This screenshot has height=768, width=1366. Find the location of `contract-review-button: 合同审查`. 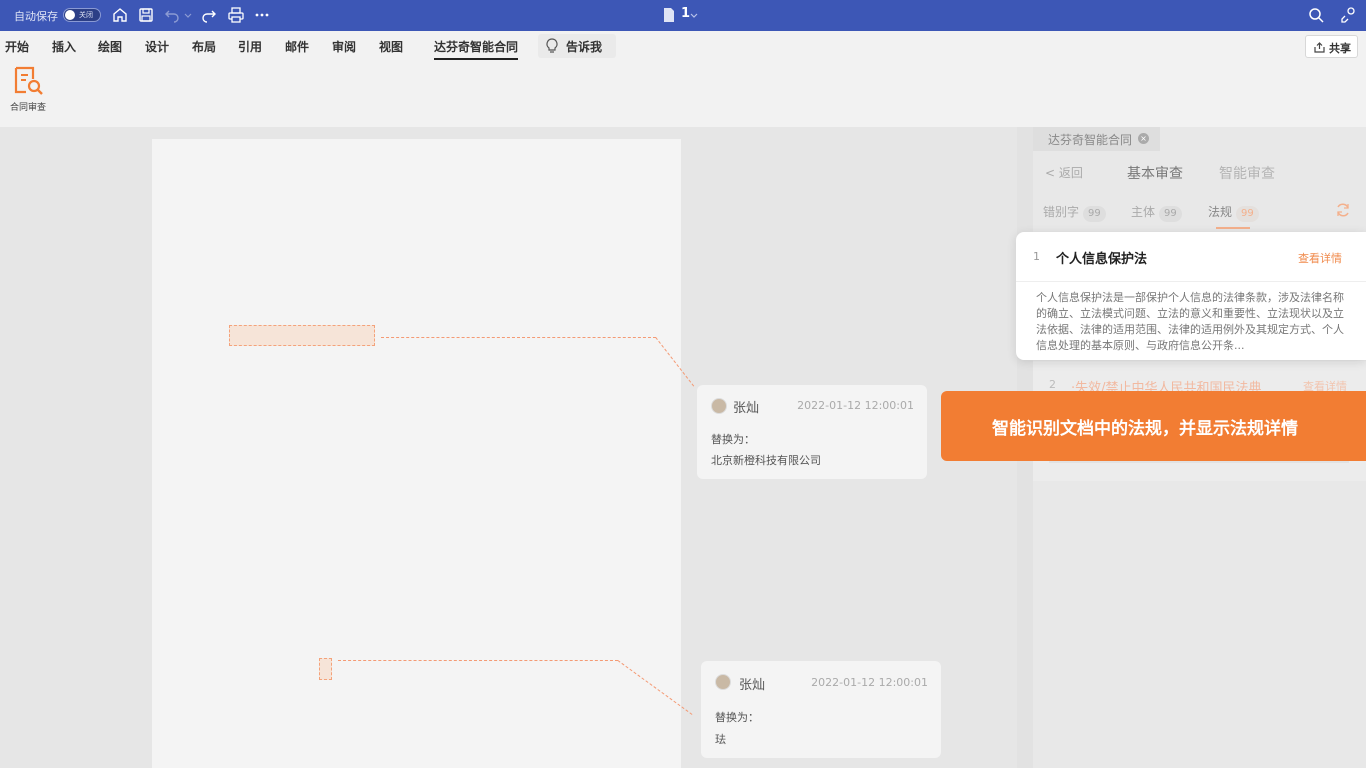

contract-review-button: 合同审查 is located at coordinates (29, 89).